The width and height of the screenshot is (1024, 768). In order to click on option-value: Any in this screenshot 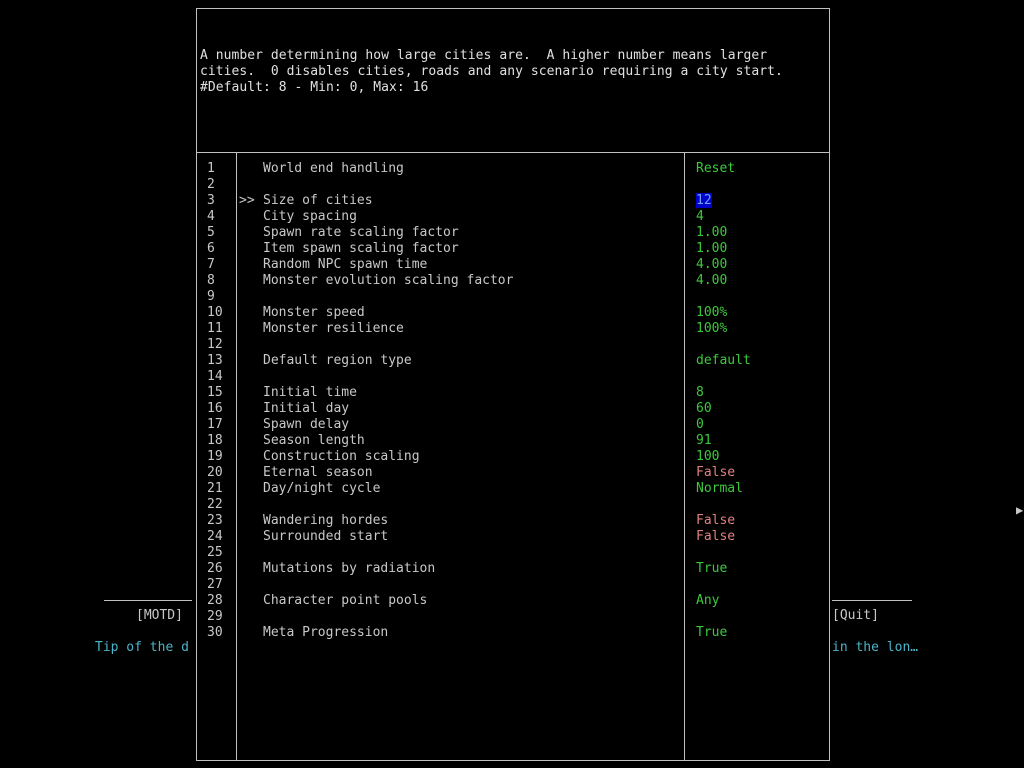, I will do `click(707, 600)`.